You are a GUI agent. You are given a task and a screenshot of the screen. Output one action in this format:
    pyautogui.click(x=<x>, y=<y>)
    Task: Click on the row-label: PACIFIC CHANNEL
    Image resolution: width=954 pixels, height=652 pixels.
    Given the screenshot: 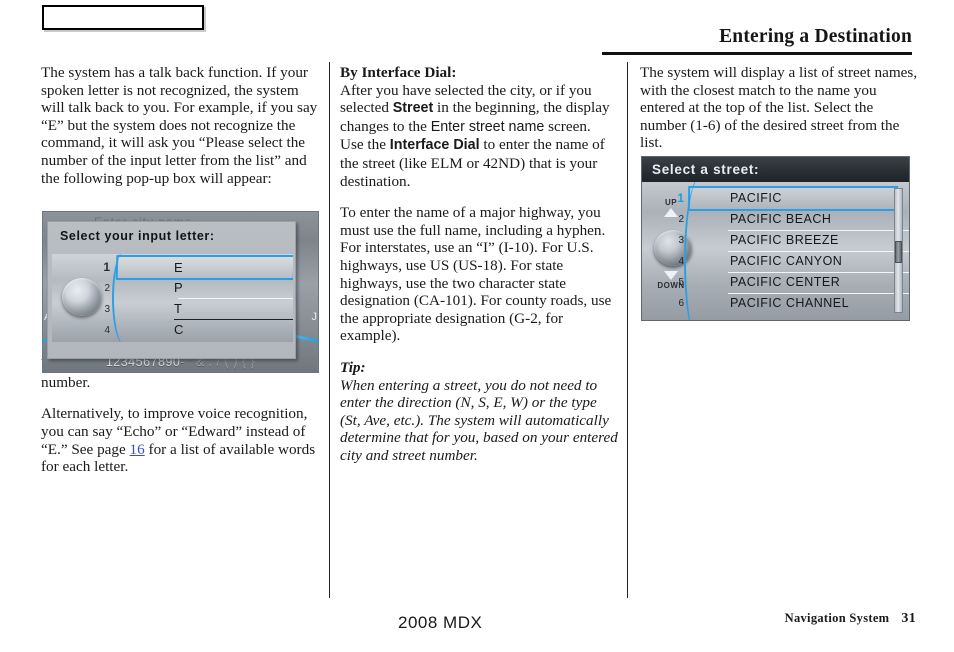 What is the action you would take?
    pyautogui.click(x=790, y=303)
    